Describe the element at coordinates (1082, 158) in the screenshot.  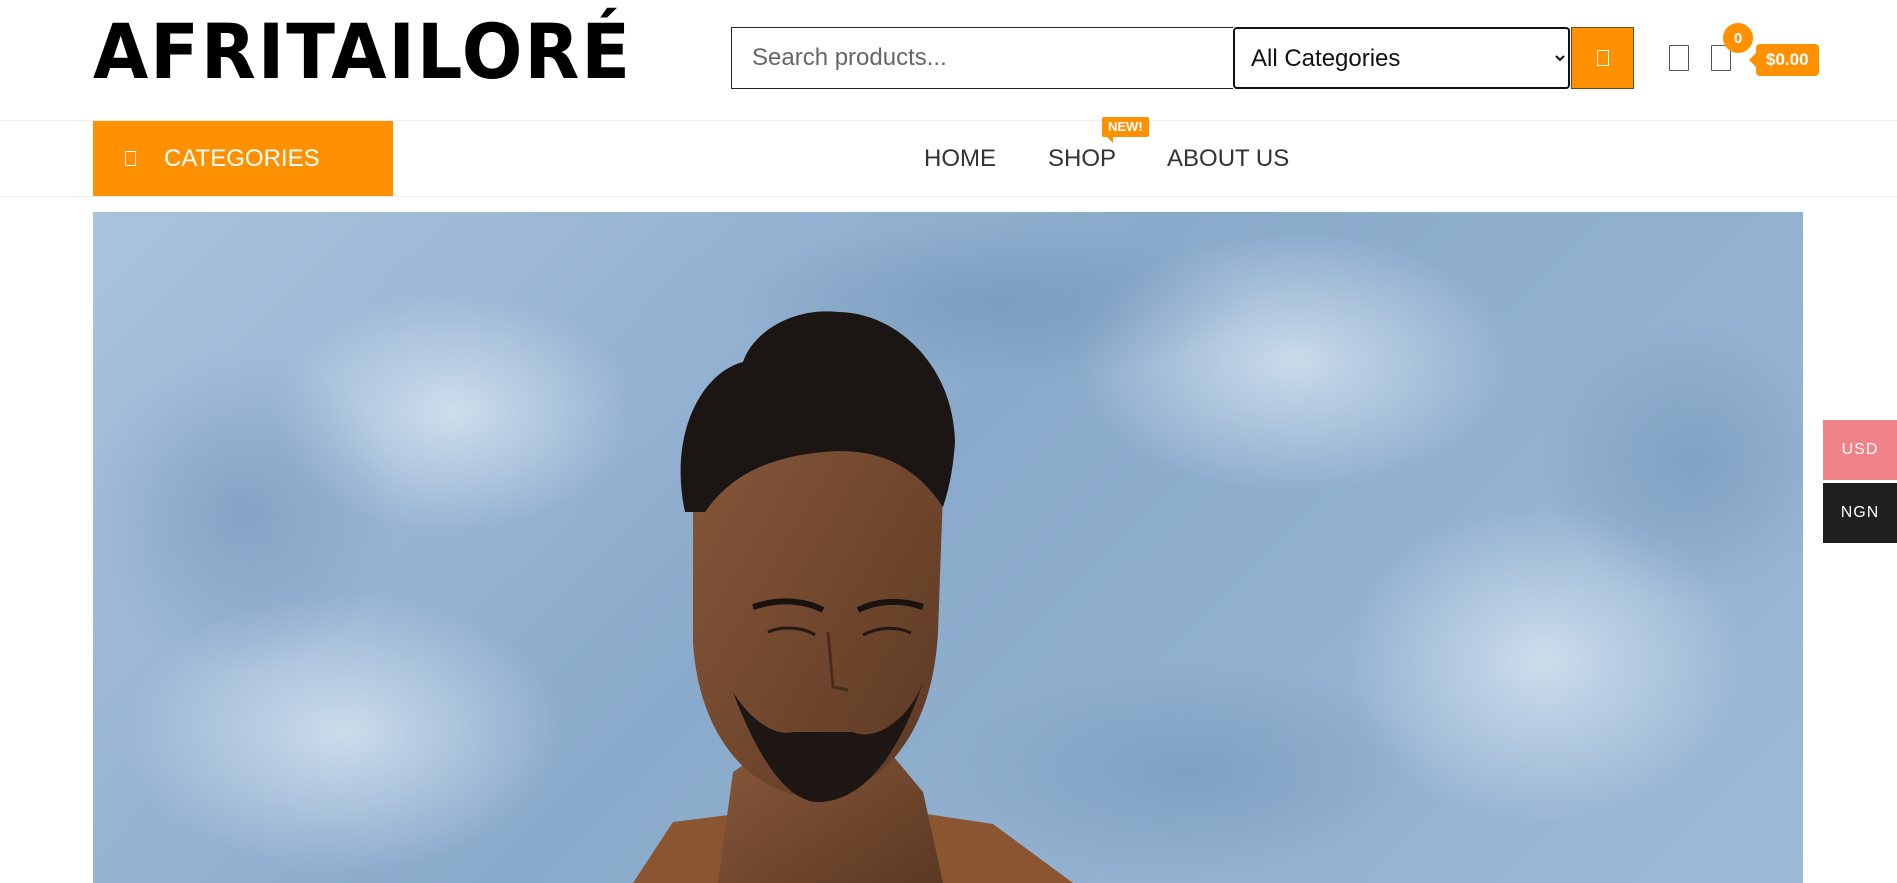
I see `nav-link-shop-label: SHOP` at that location.